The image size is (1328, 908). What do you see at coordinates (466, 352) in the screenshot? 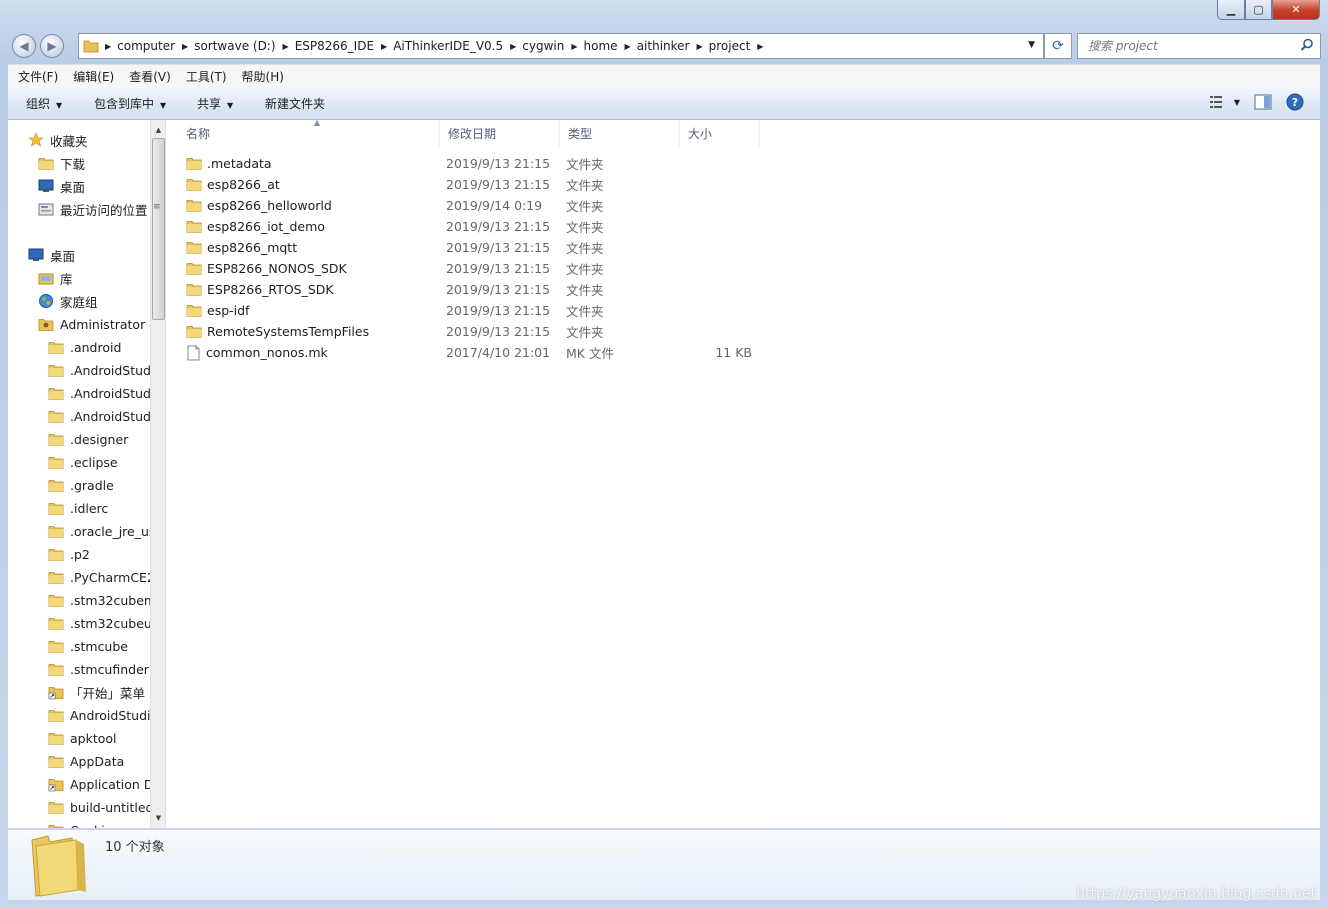
I see `file-row: common_nonos.mk 2017/4/10 21:01 MK 文件 11 KB` at bounding box center [466, 352].